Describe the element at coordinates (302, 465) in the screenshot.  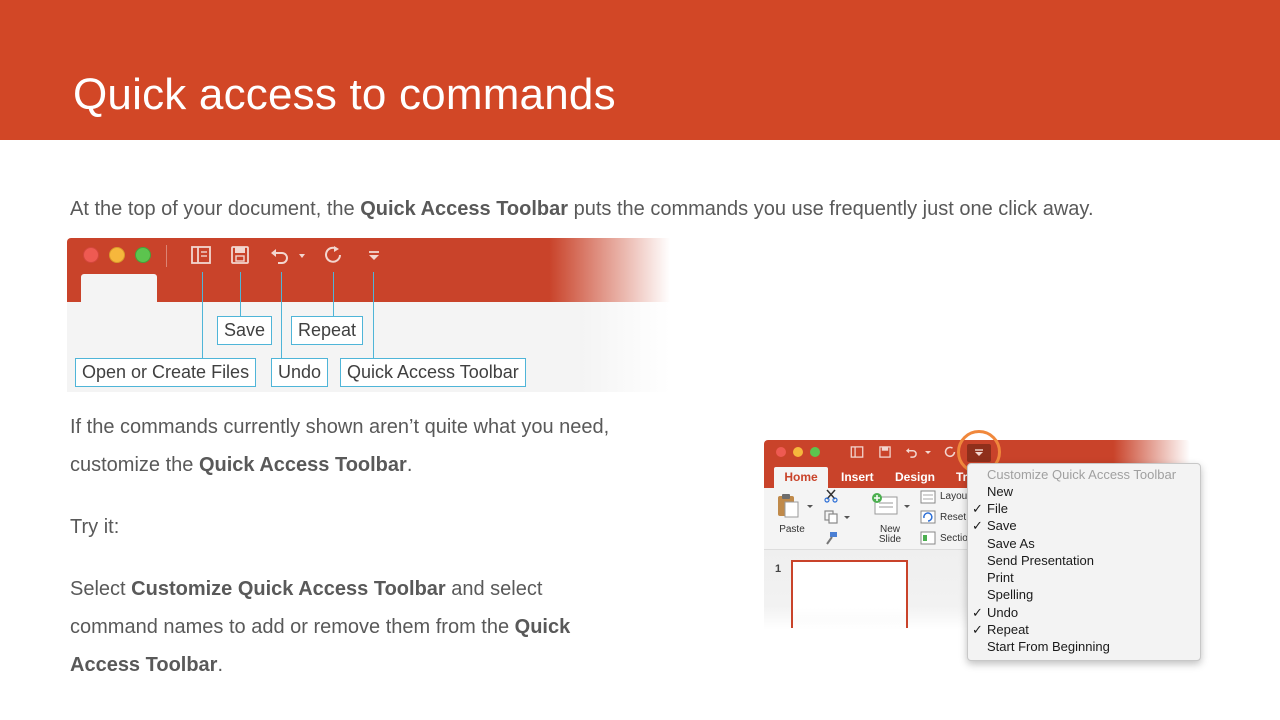
I see `para1-bold: Quick Access Toolbar` at that location.